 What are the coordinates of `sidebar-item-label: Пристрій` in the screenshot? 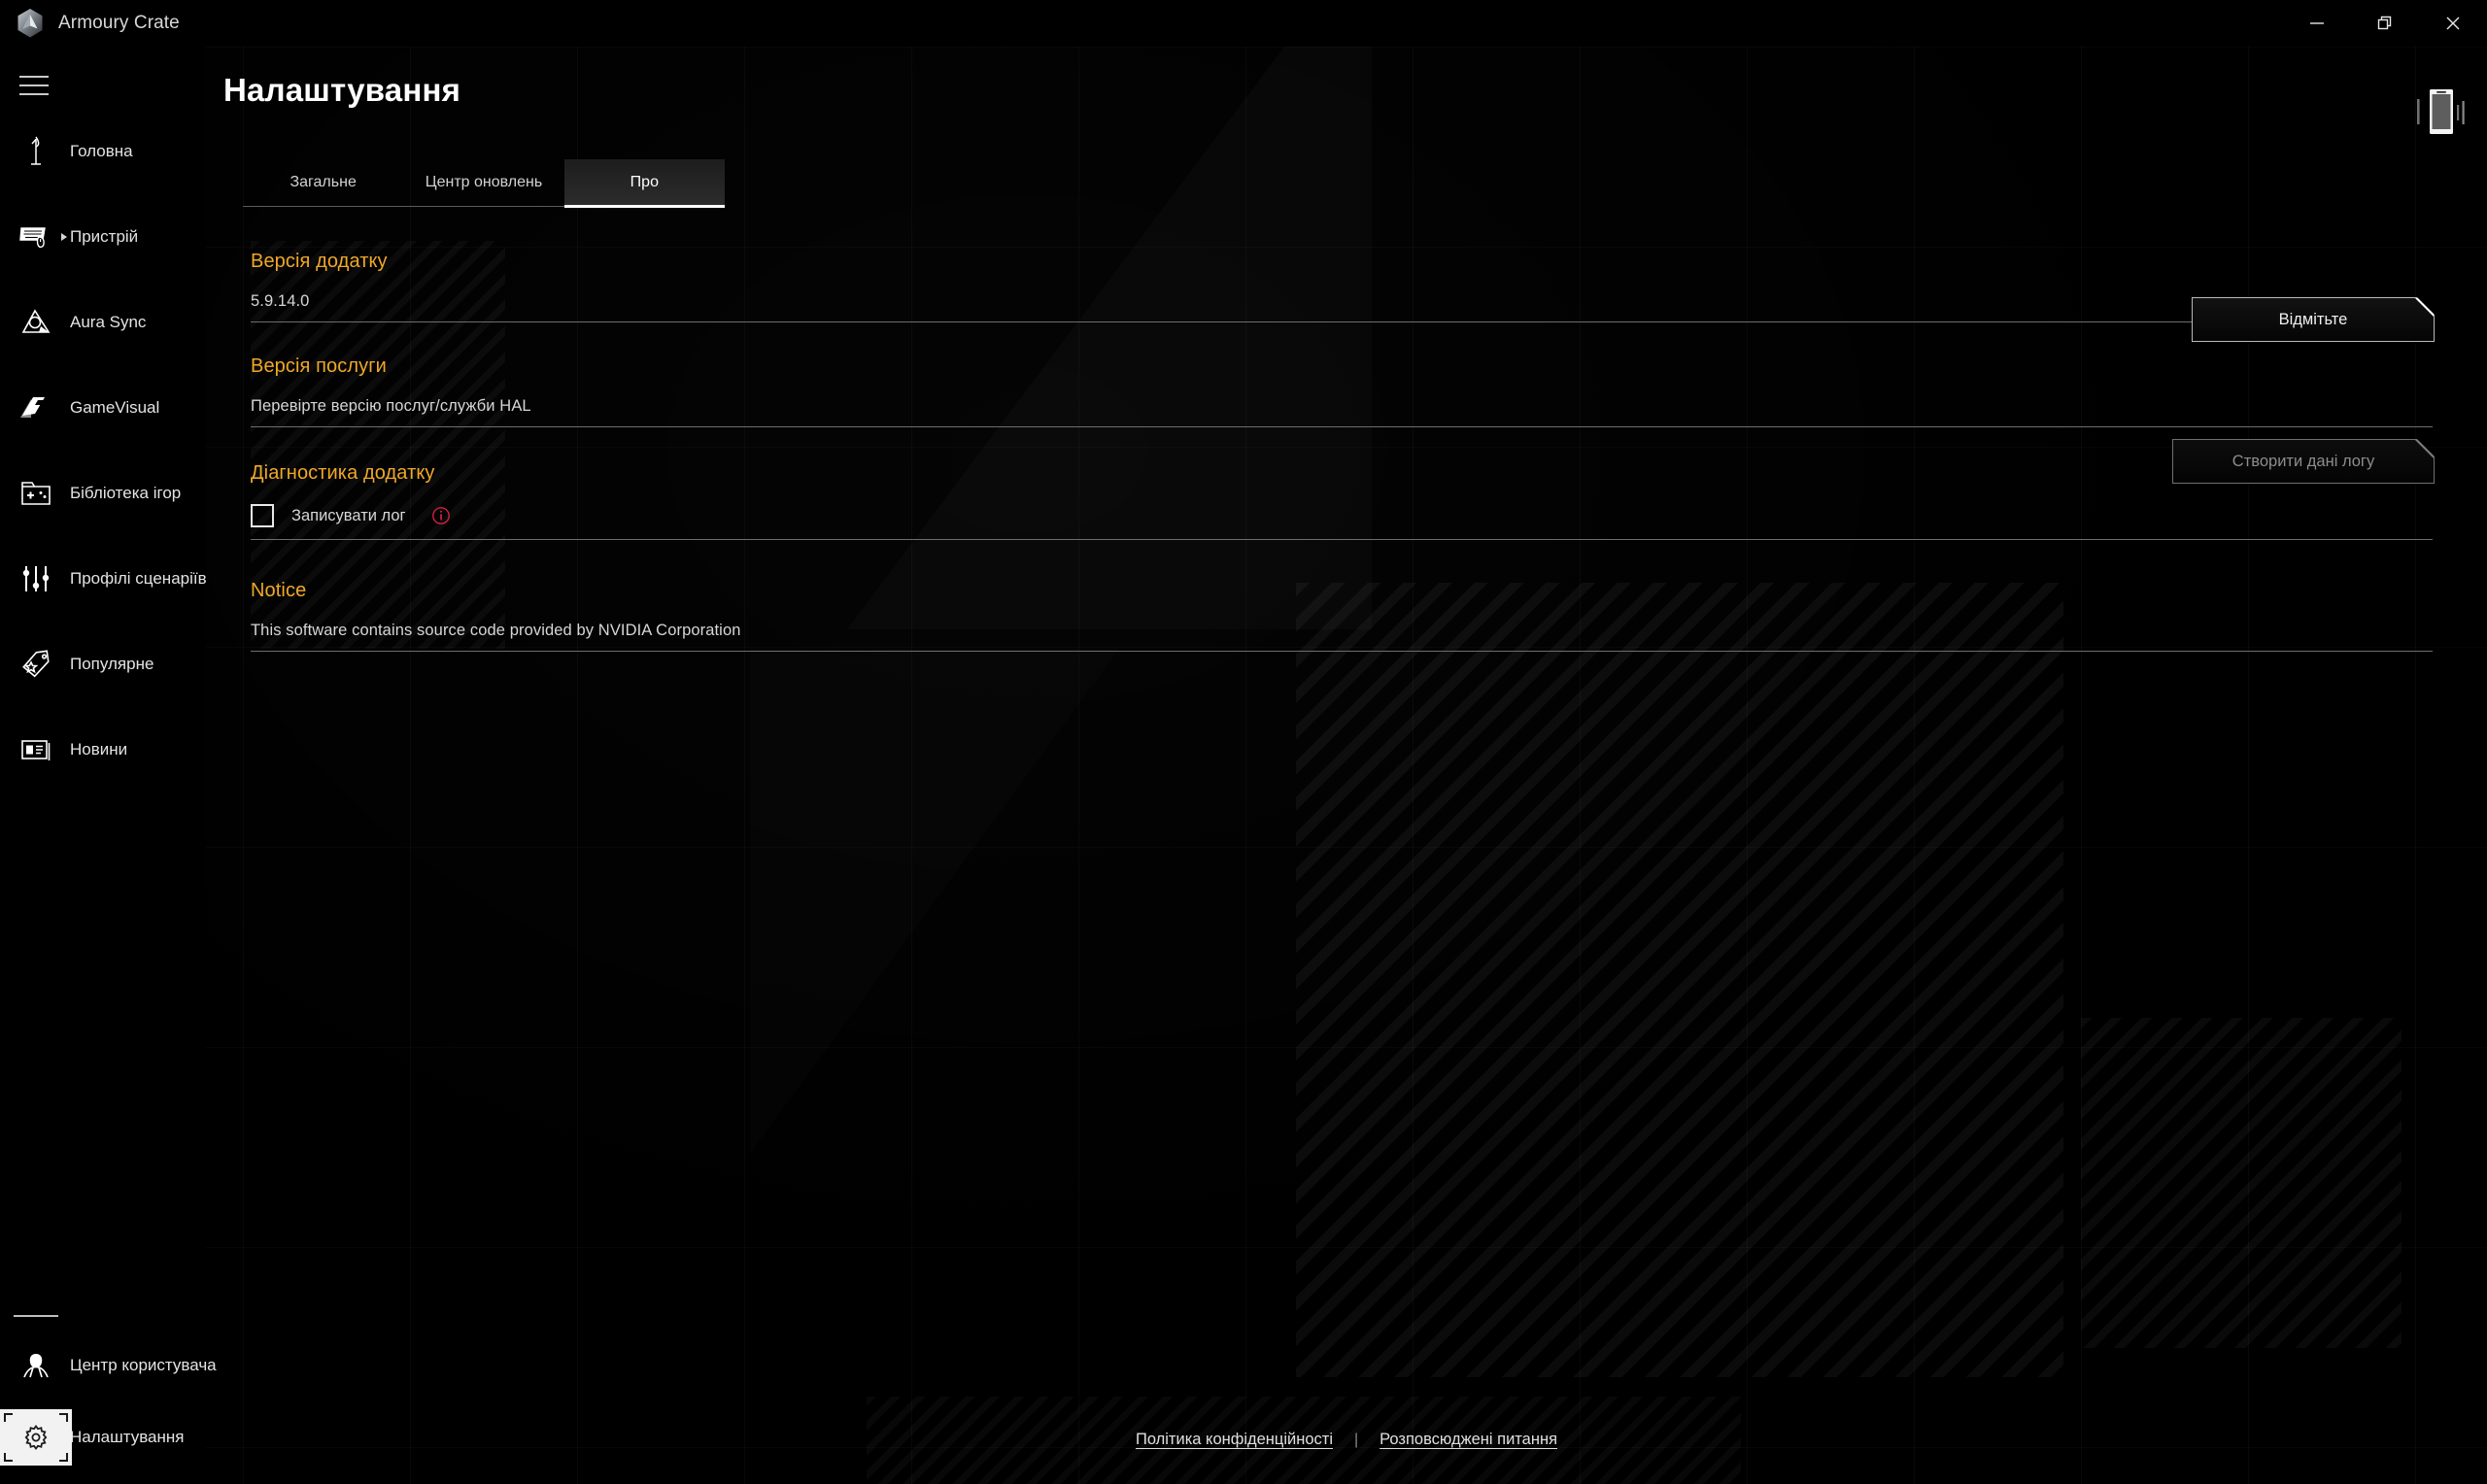 It's located at (104, 236).